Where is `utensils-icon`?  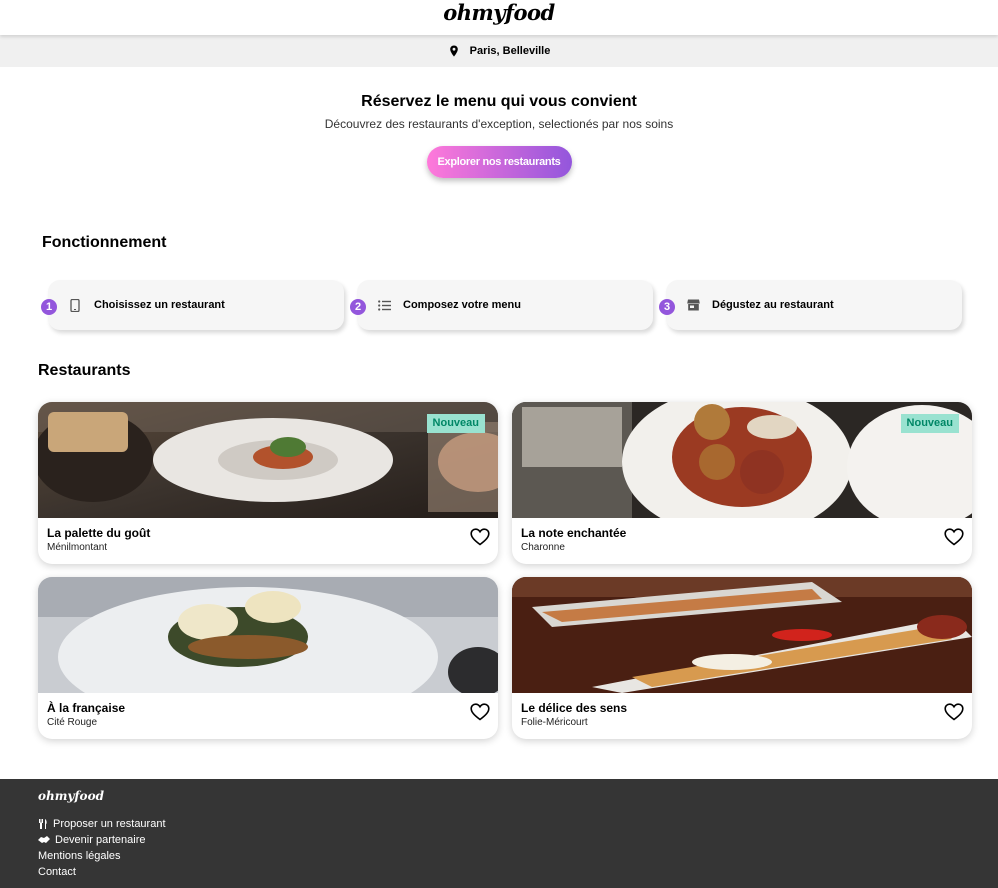
utensils-icon is located at coordinates (43, 824).